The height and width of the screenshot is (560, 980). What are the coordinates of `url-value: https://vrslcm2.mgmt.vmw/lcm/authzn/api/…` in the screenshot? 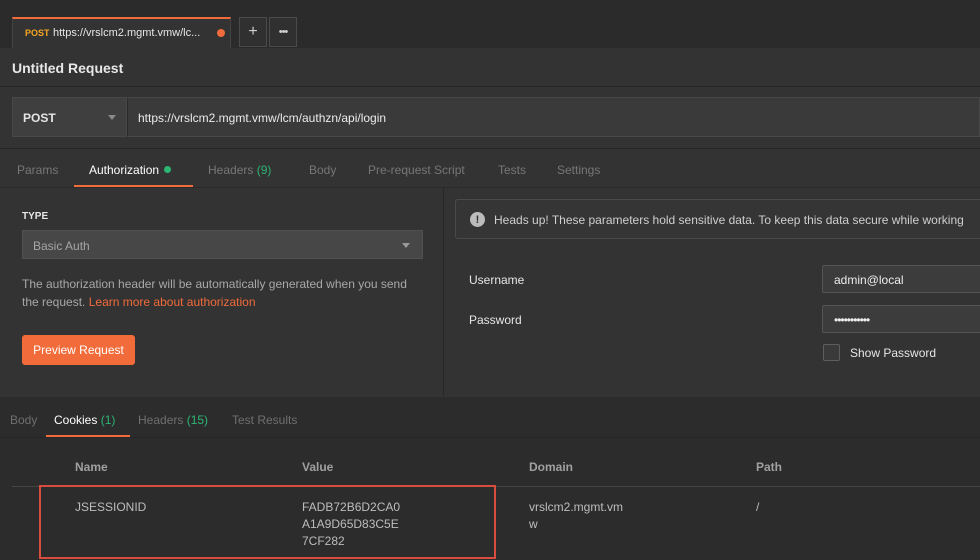 It's located at (262, 118).